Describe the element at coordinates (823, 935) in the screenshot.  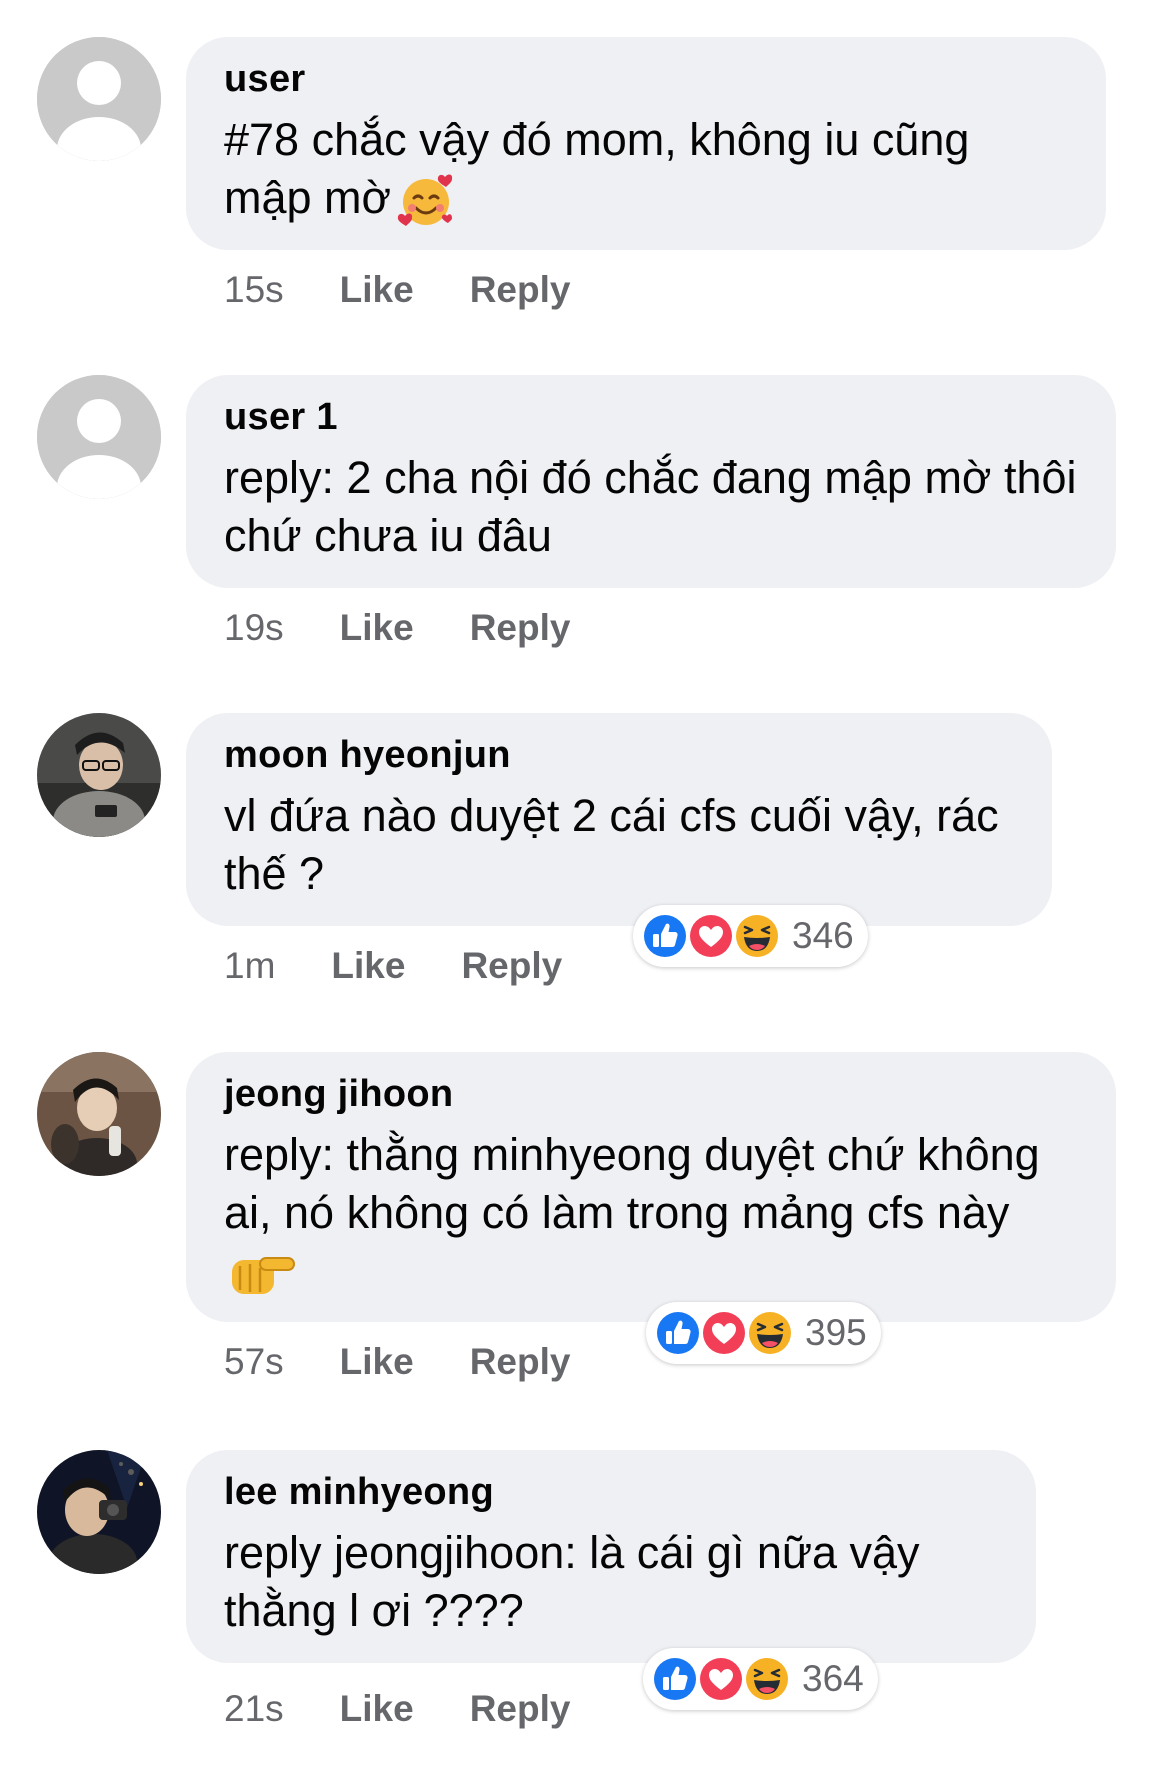
I see `reaction-count: 346` at that location.